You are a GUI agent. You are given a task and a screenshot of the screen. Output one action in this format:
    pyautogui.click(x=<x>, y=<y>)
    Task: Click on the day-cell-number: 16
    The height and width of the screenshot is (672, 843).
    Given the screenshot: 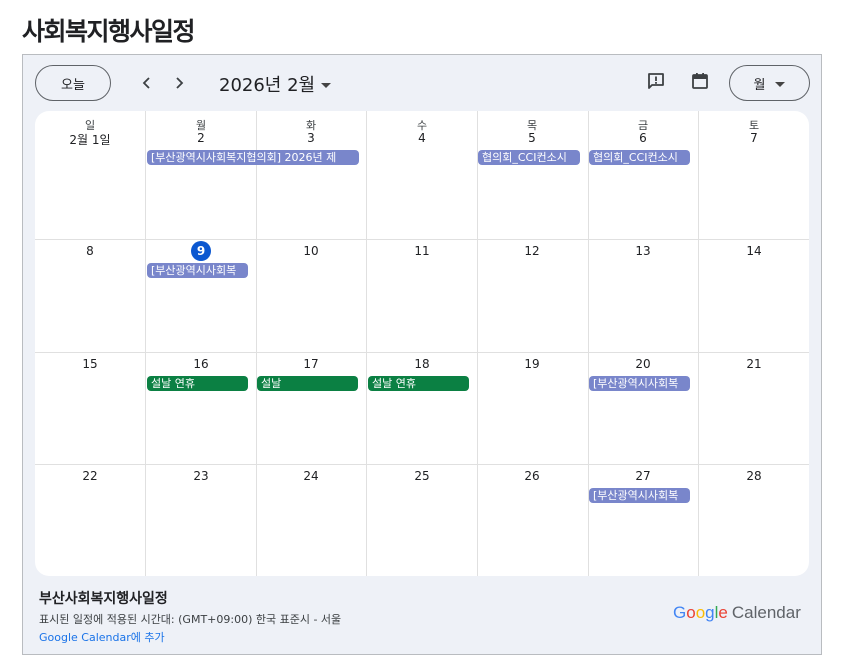 What is the action you would take?
    pyautogui.click(x=201, y=364)
    